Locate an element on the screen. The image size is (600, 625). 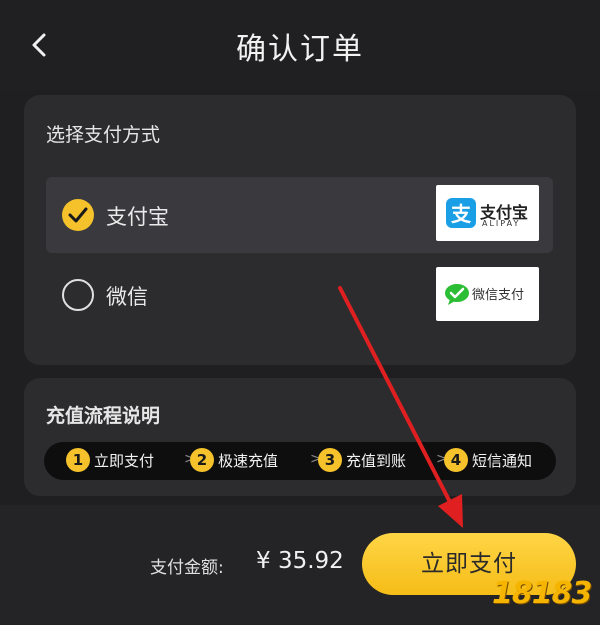
alipay-label: 支付宝 is located at coordinates (137, 217).